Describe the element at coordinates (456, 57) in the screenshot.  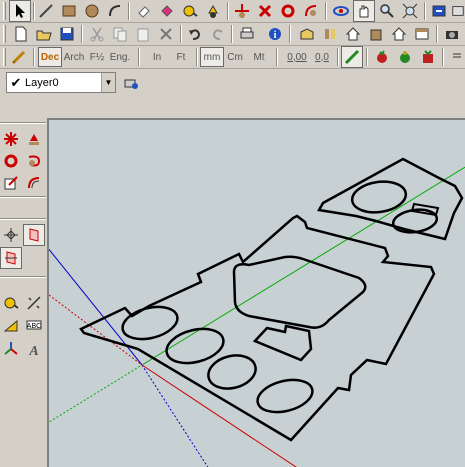
I see `overflow-icon` at that location.